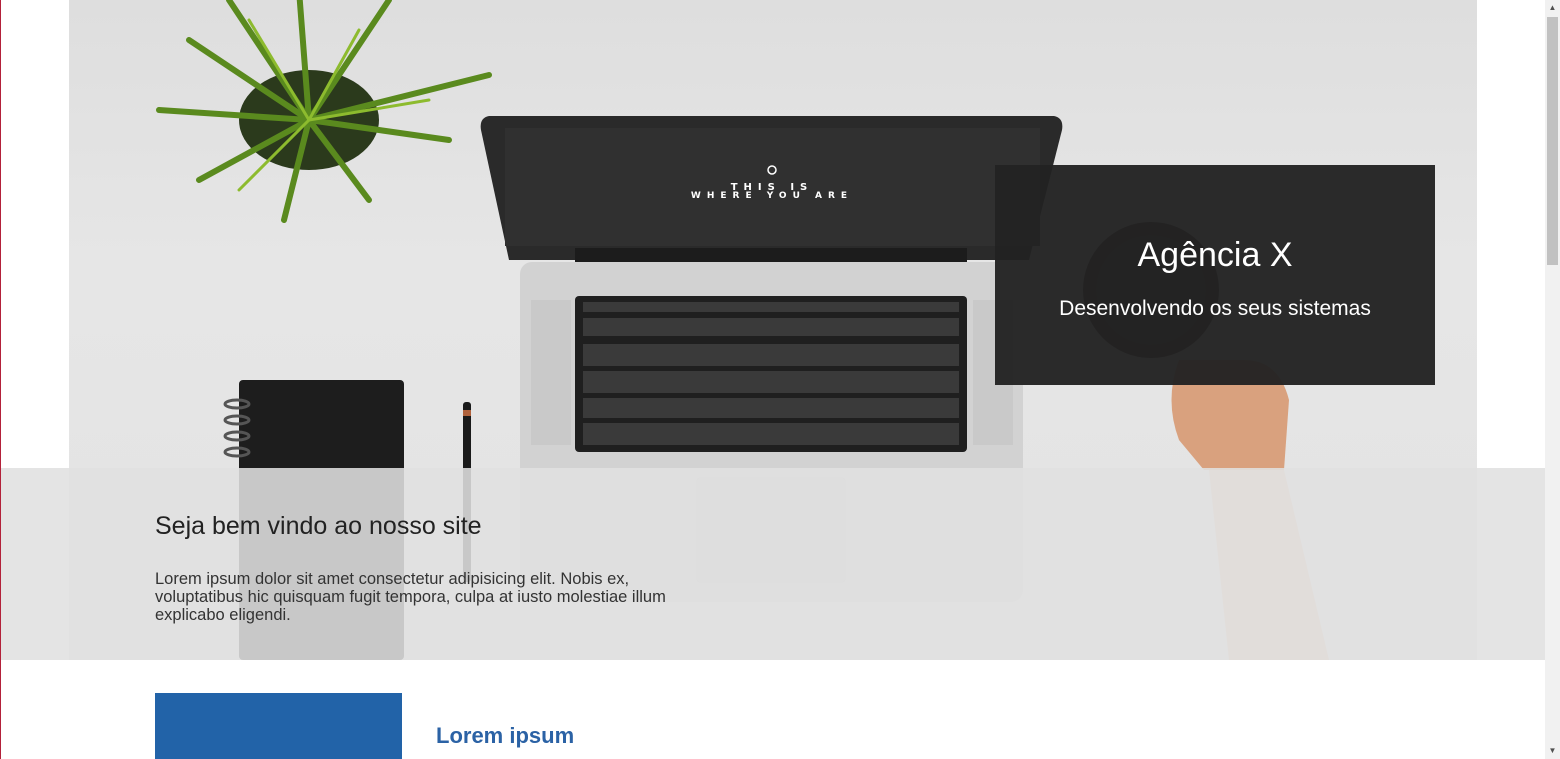 The image size is (1560, 759). What do you see at coordinates (1215, 255) in the screenshot?
I see `brand-title: Agência X` at bounding box center [1215, 255].